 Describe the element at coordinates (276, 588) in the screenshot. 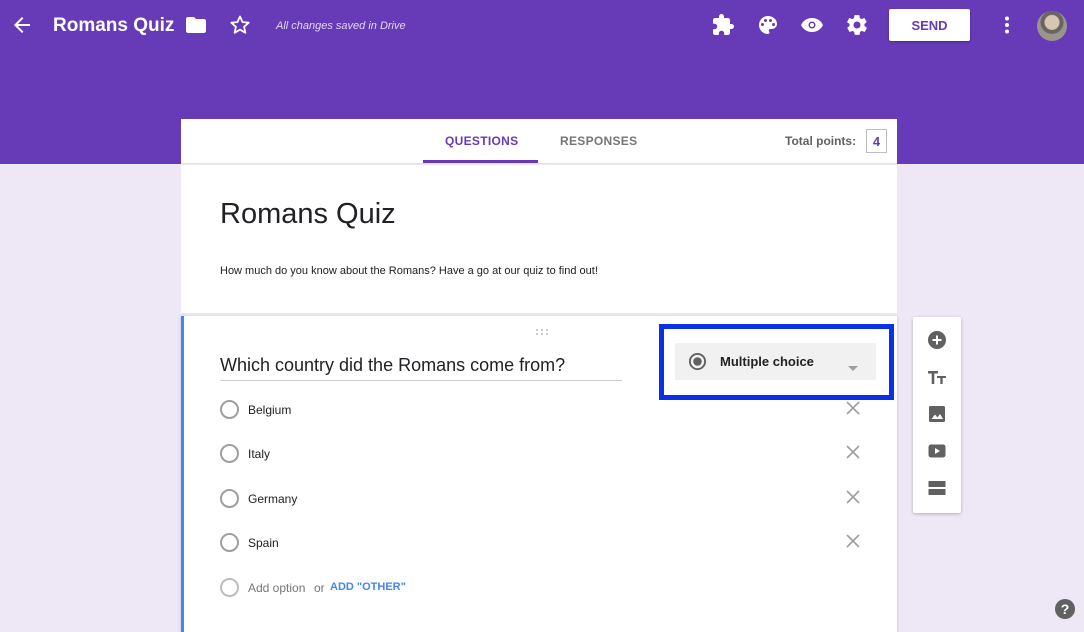

I see `add-option-link: Add option` at that location.